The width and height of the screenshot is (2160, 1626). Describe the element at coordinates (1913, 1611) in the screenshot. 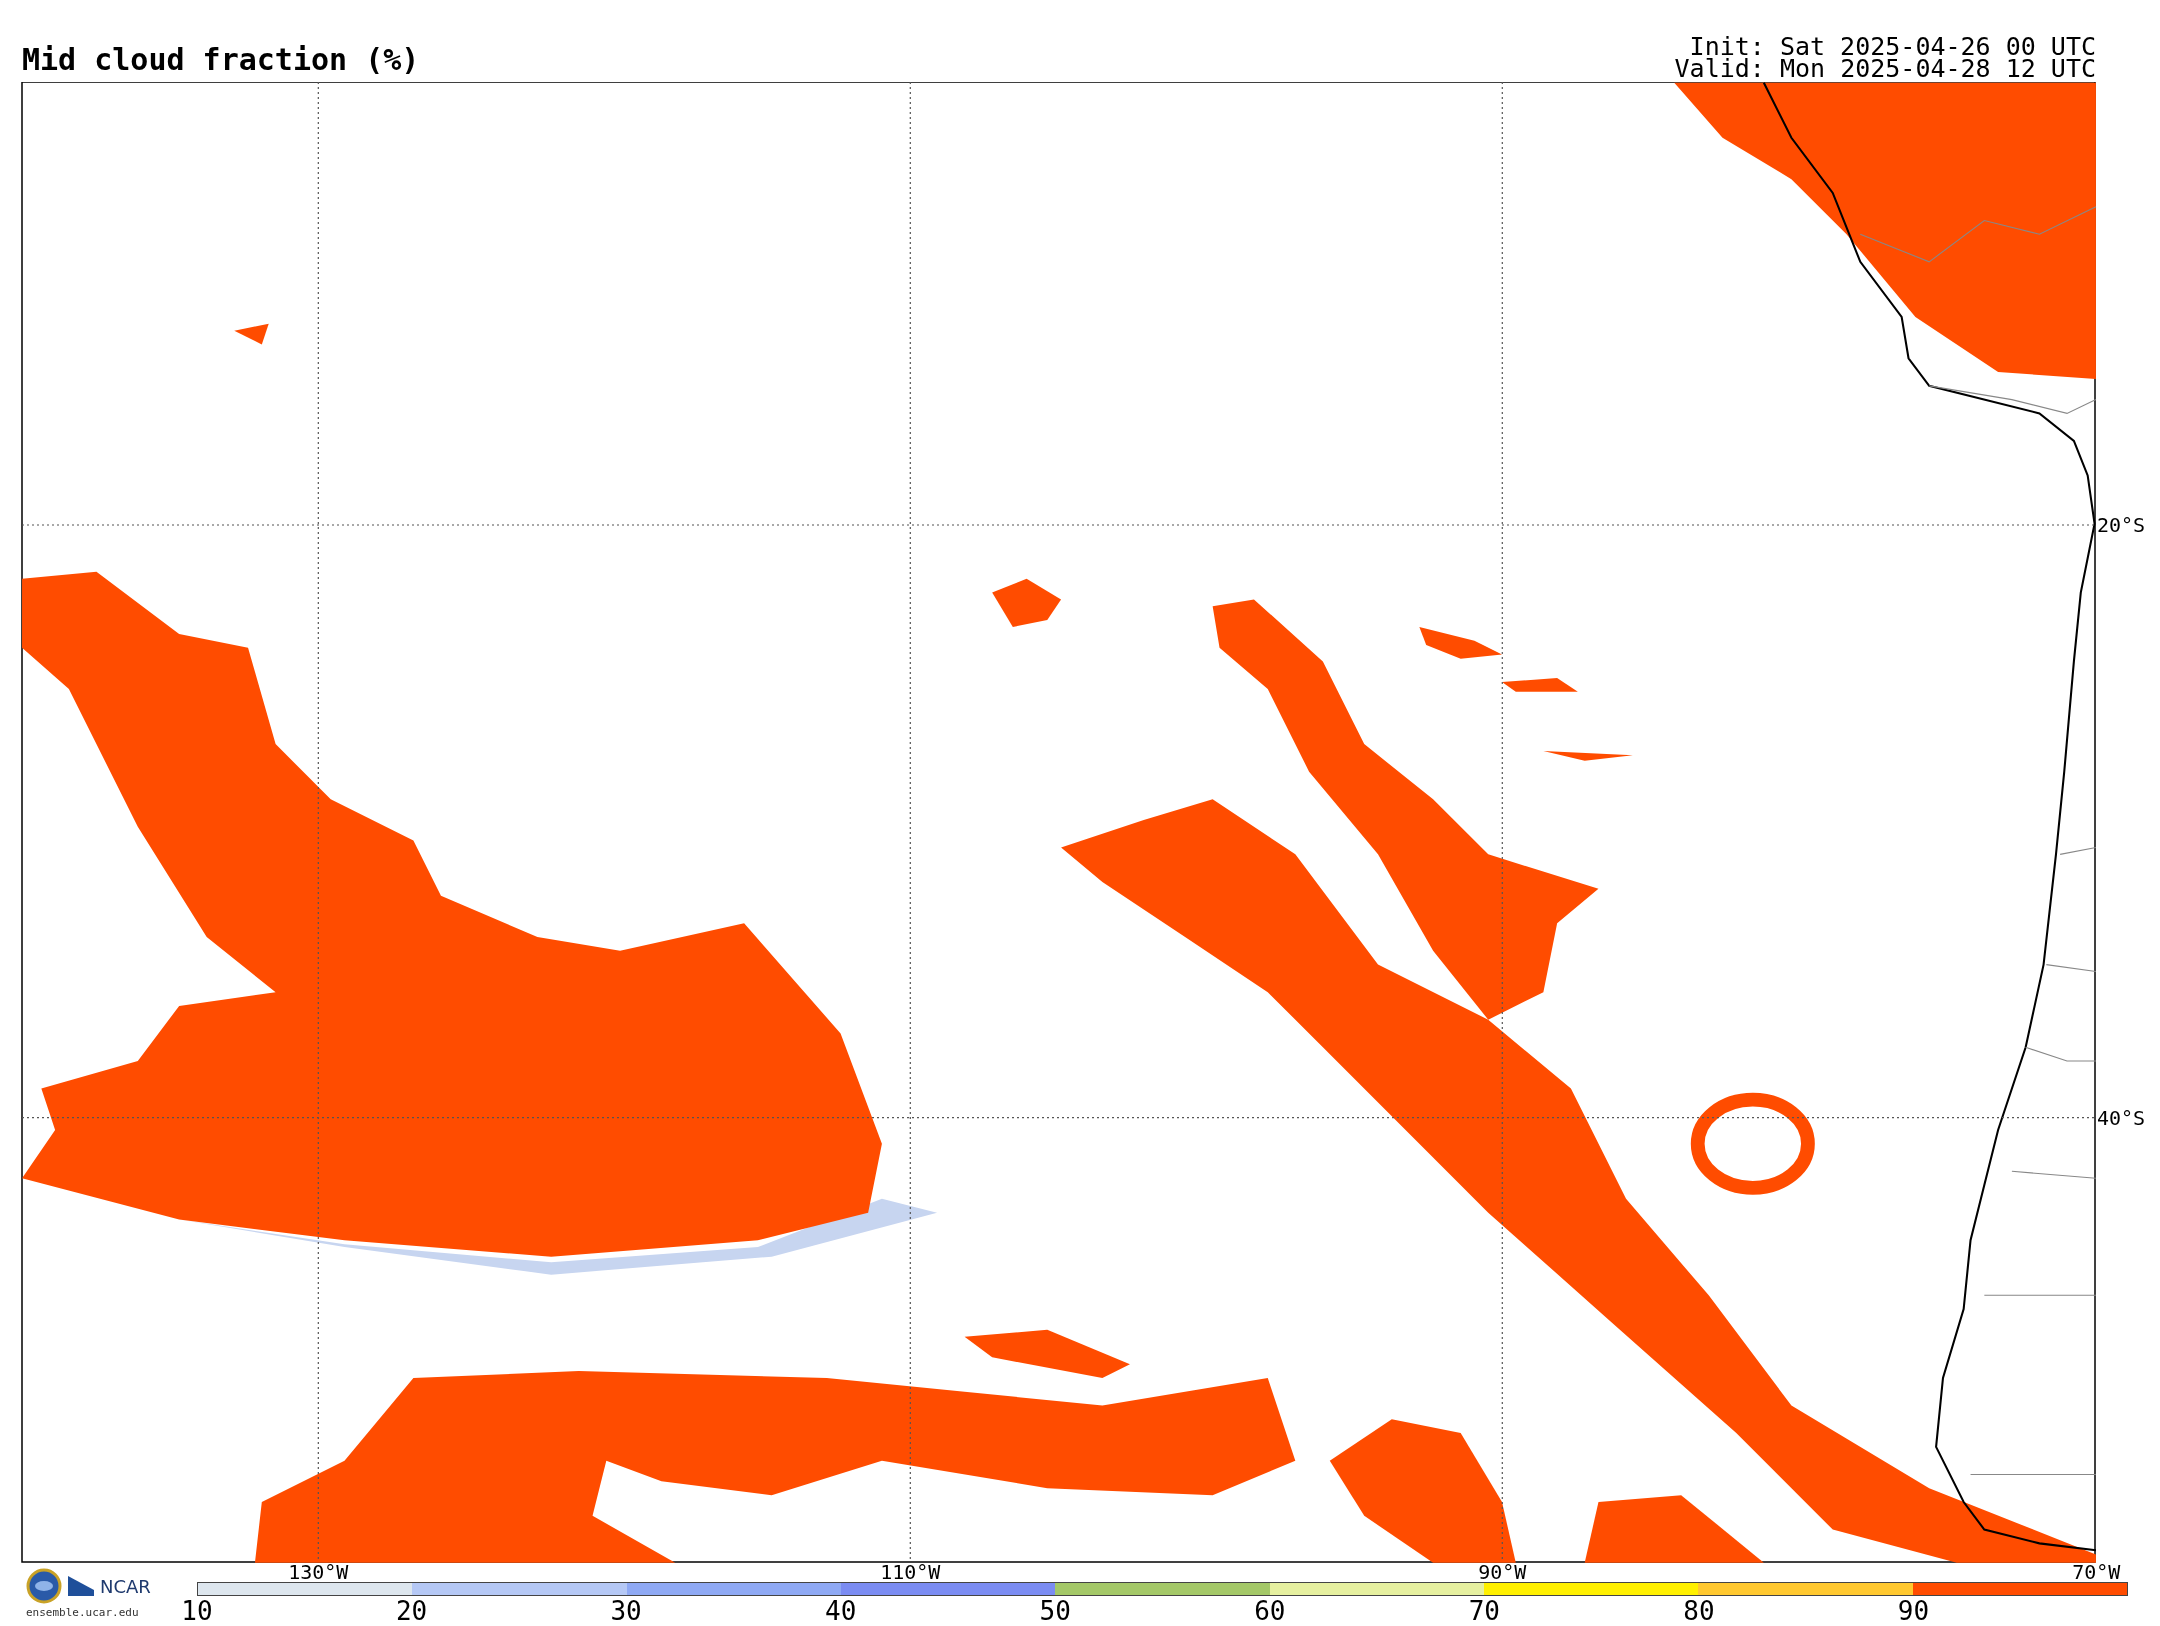

I see `colorbar-label: 90` at that location.